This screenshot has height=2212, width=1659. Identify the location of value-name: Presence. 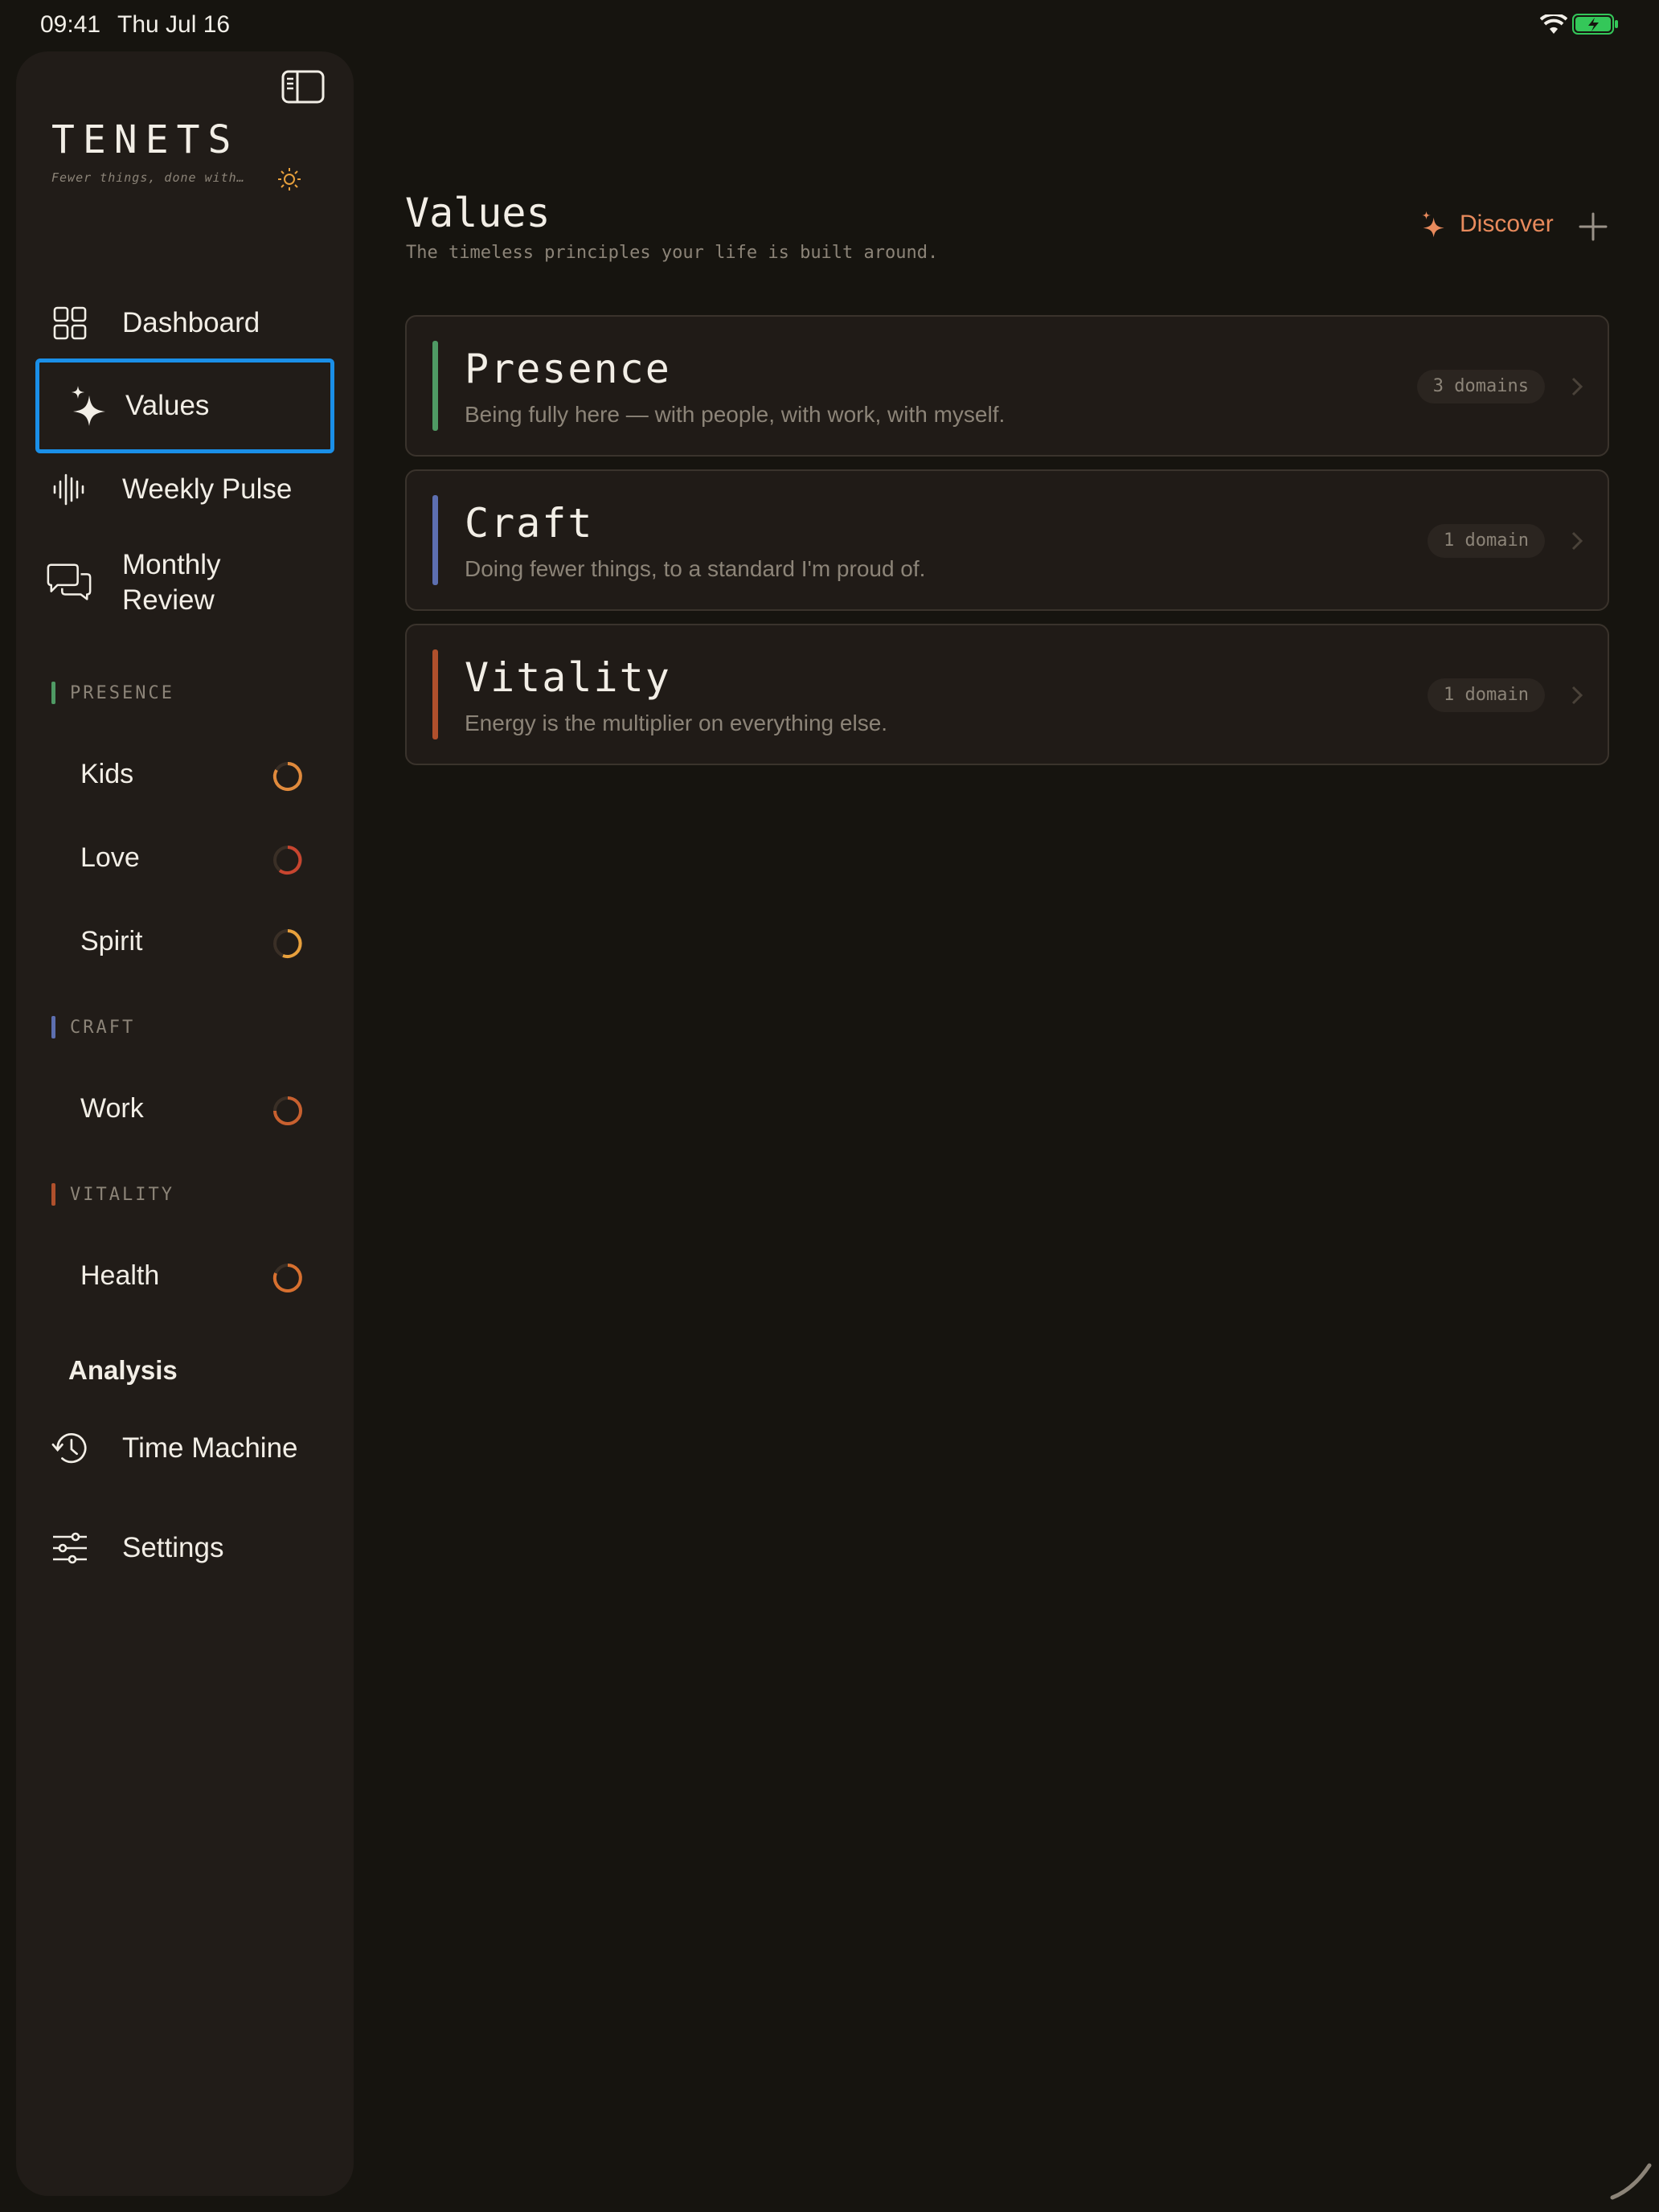
(568, 369).